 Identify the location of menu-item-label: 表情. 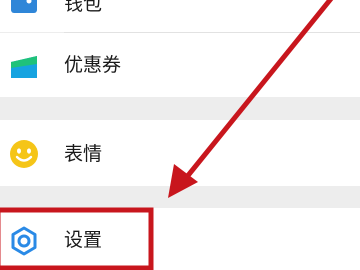
(83, 154).